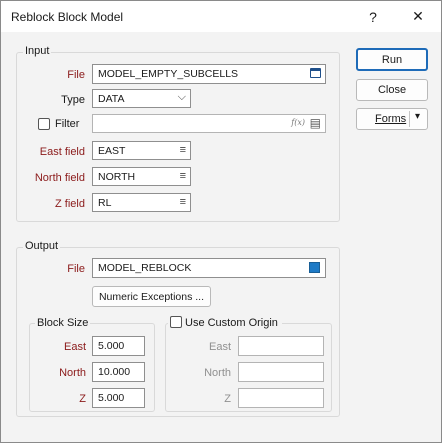 The width and height of the screenshot is (442, 443). What do you see at coordinates (117, 177) in the screenshot?
I see `north-field-value: NORTH` at bounding box center [117, 177].